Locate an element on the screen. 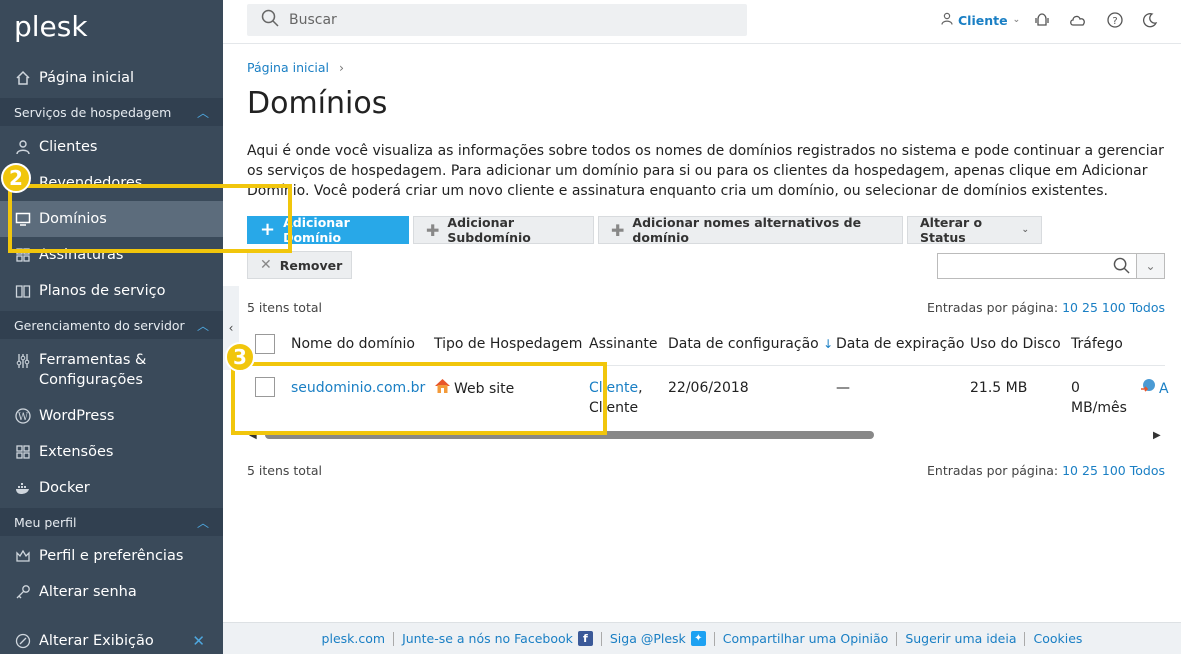  column-header-expiration: Data de expiração is located at coordinates (900, 344).